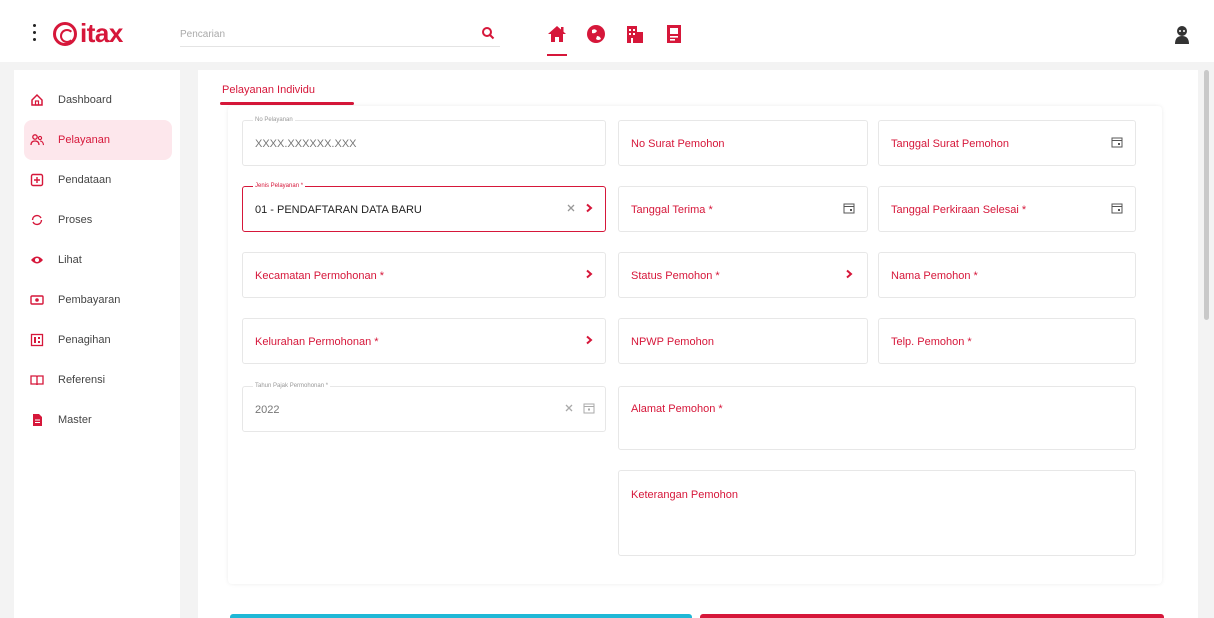  I want to click on field-placeholder: NPWP Pemohon, so click(672, 342).